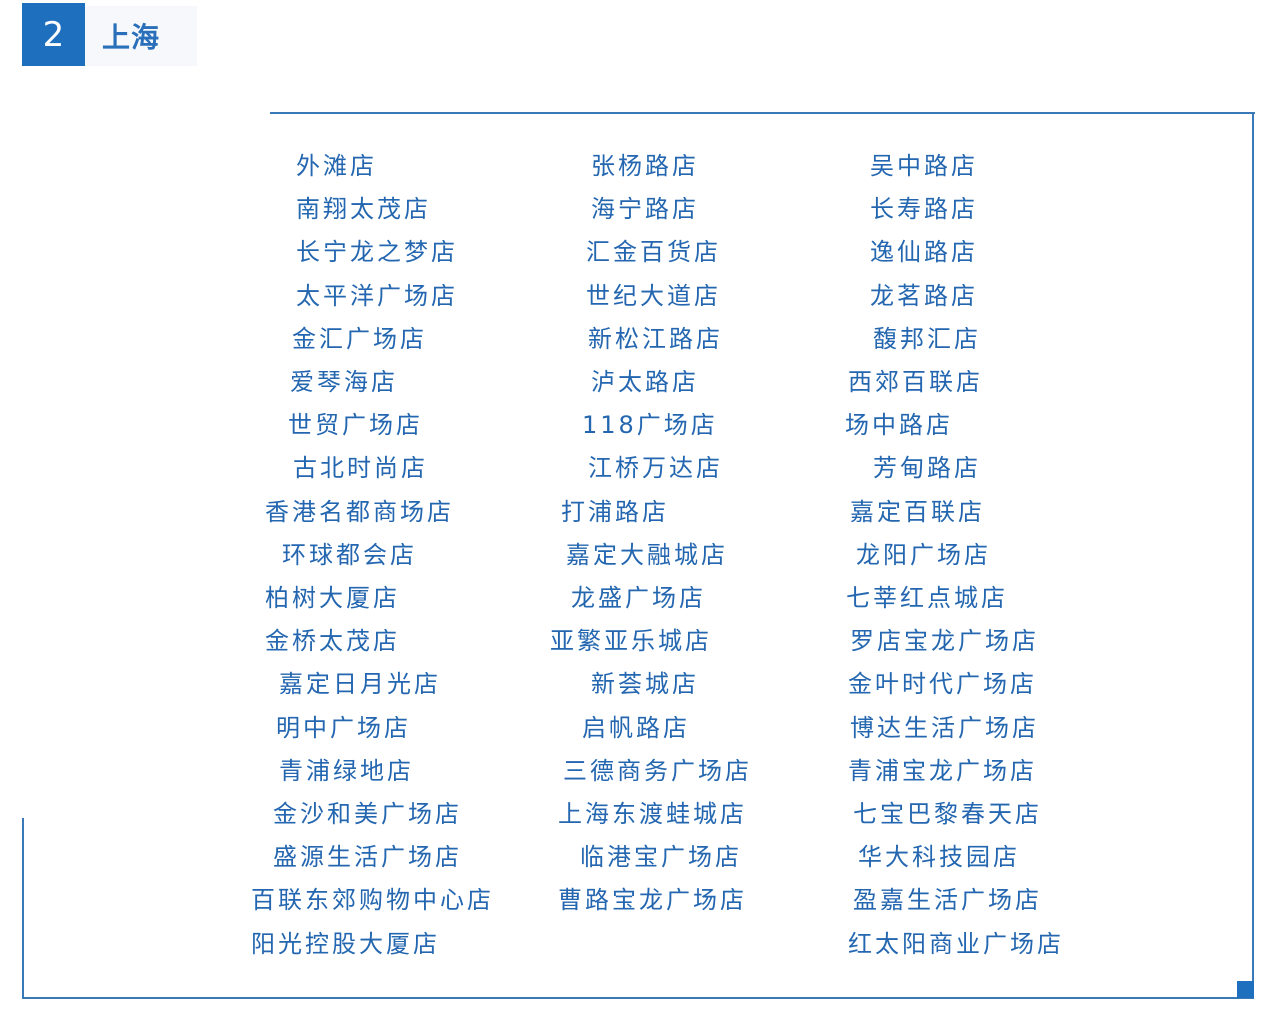  What do you see at coordinates (645, 382) in the screenshot?
I see `store-name: 泸太路店` at bounding box center [645, 382].